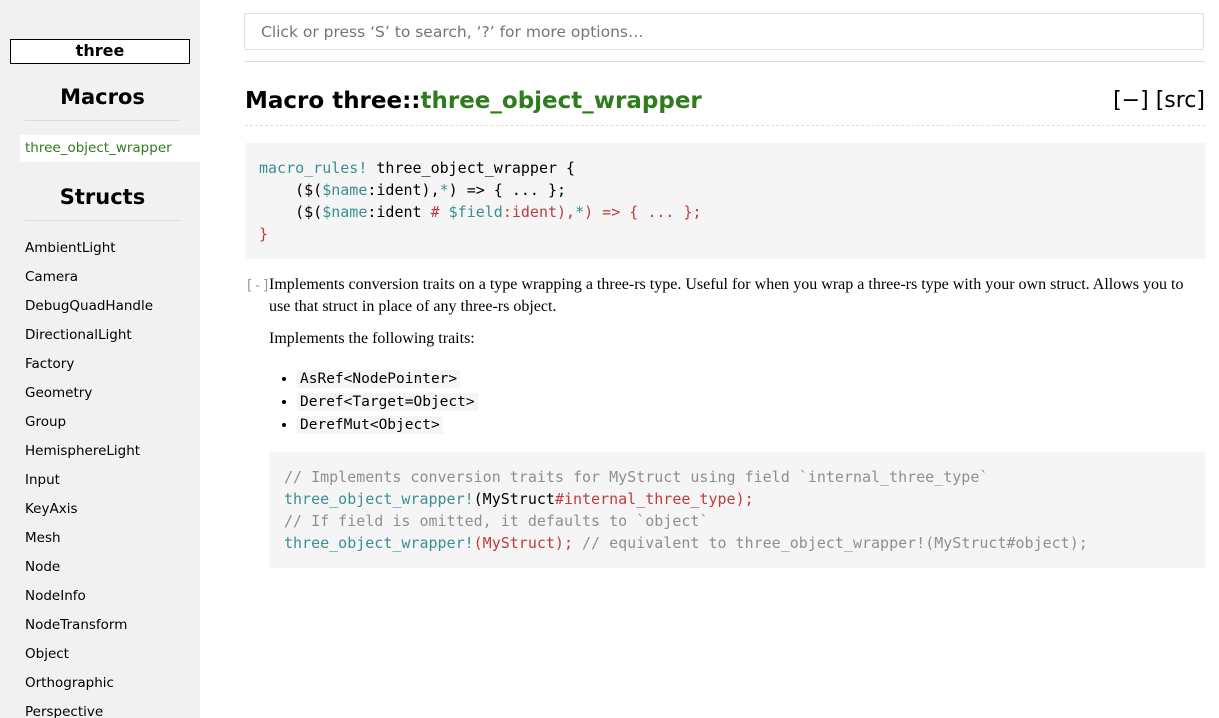  Describe the element at coordinates (89, 398) in the screenshot. I see `sidebar-item-struct: Geometry` at that location.